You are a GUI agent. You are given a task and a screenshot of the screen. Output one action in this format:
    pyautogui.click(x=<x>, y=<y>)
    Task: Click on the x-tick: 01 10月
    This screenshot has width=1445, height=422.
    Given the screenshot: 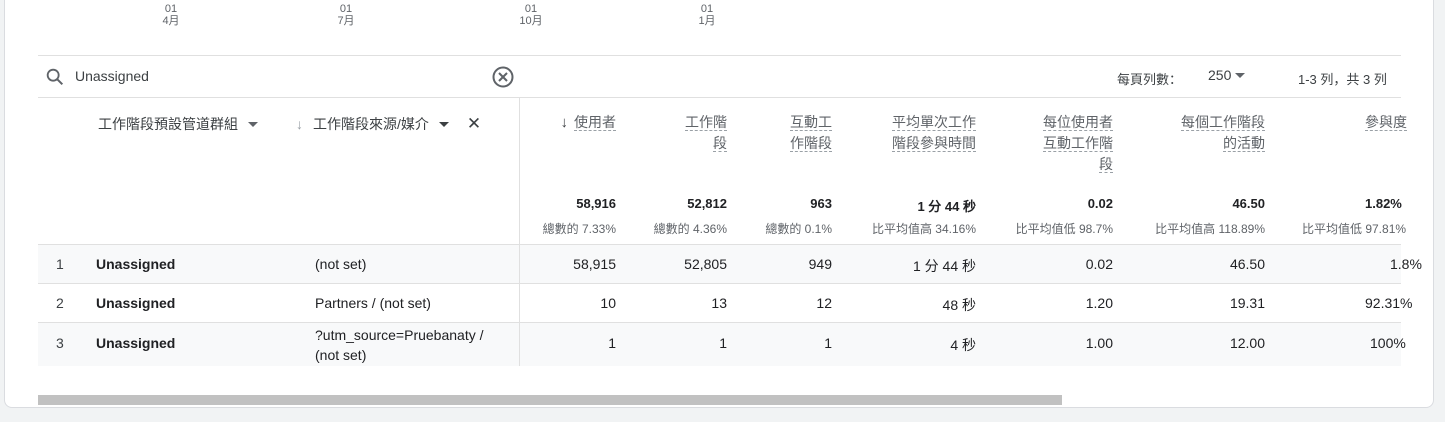 What is the action you would take?
    pyautogui.click(x=531, y=15)
    